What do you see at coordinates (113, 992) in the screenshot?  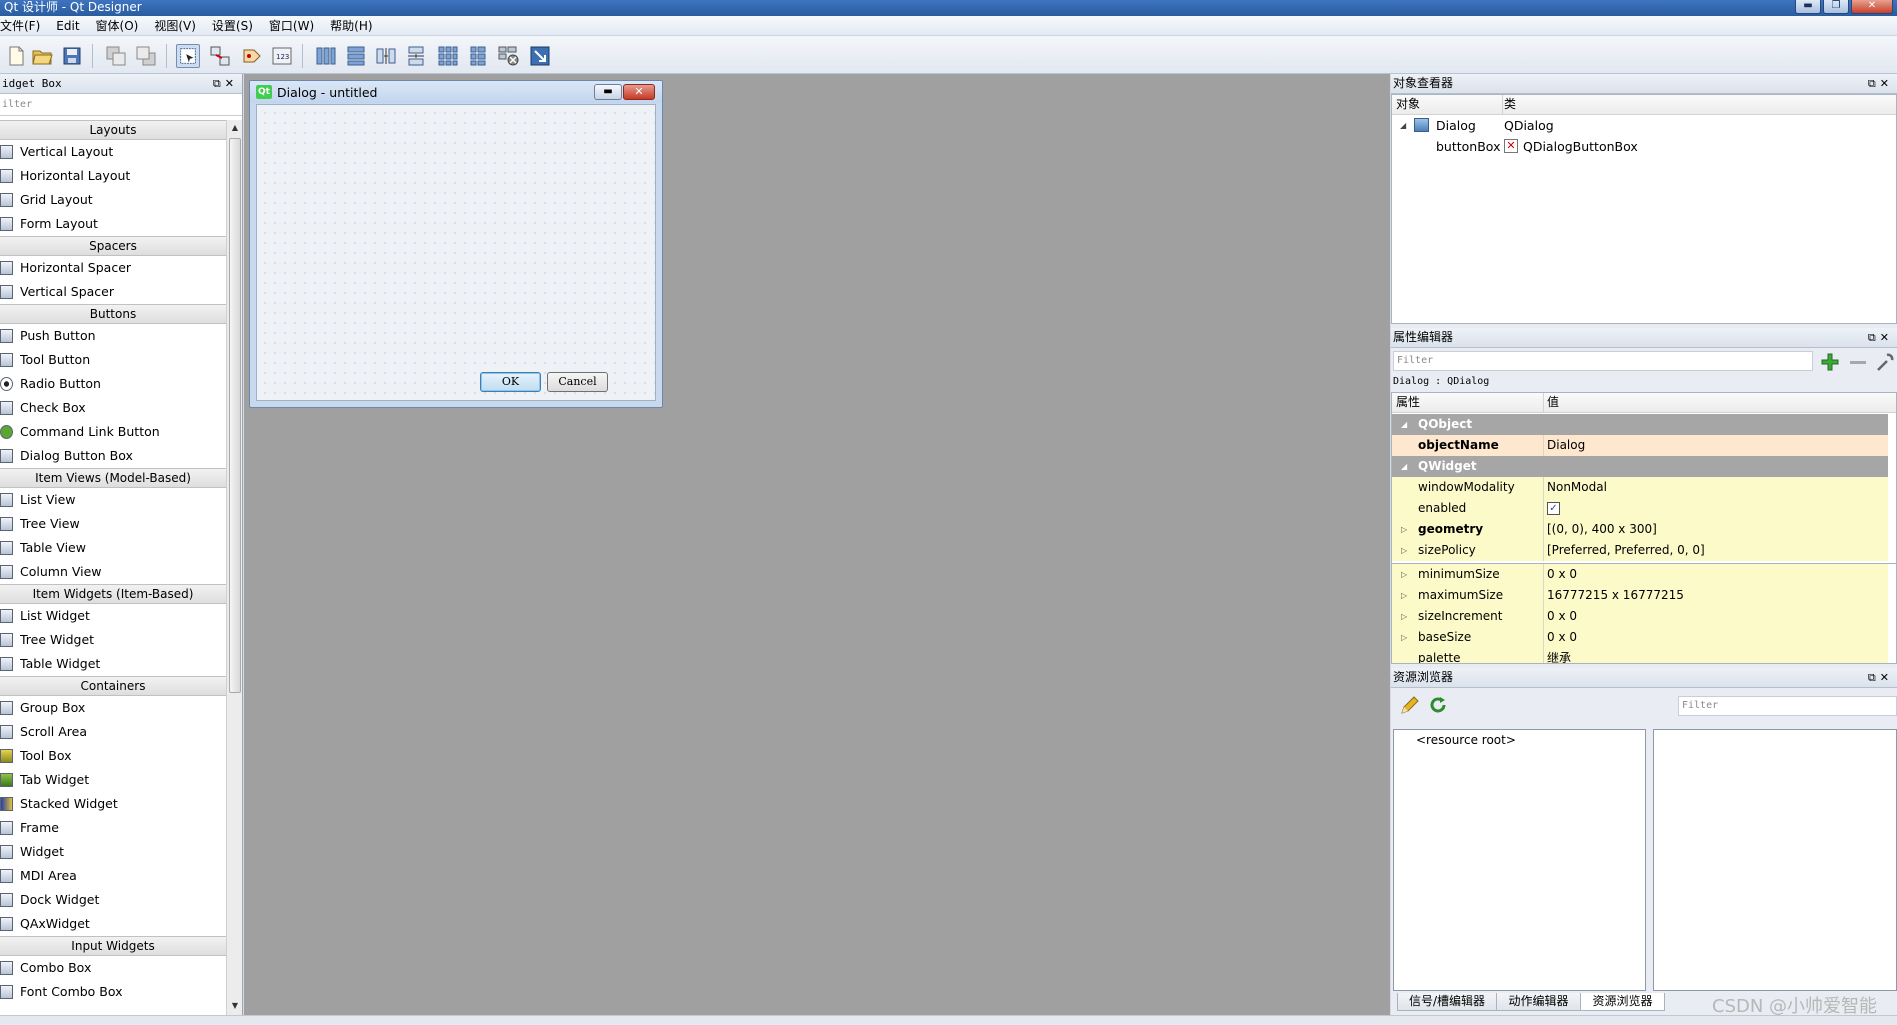 I see `widget-item-font-combo-box: Font Combo Box` at bounding box center [113, 992].